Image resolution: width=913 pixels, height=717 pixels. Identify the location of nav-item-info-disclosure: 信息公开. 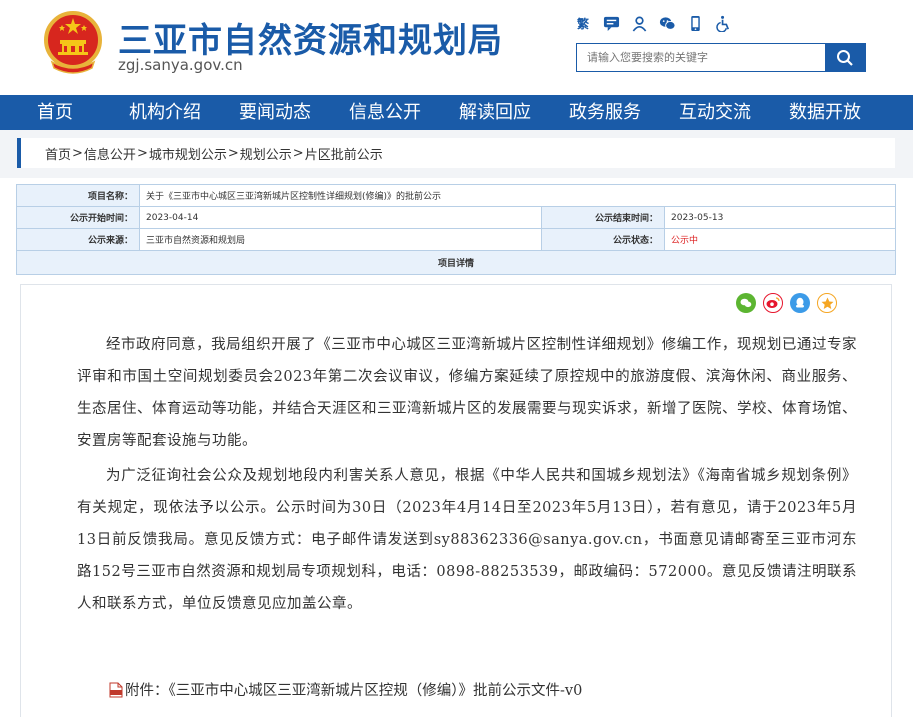
(385, 112).